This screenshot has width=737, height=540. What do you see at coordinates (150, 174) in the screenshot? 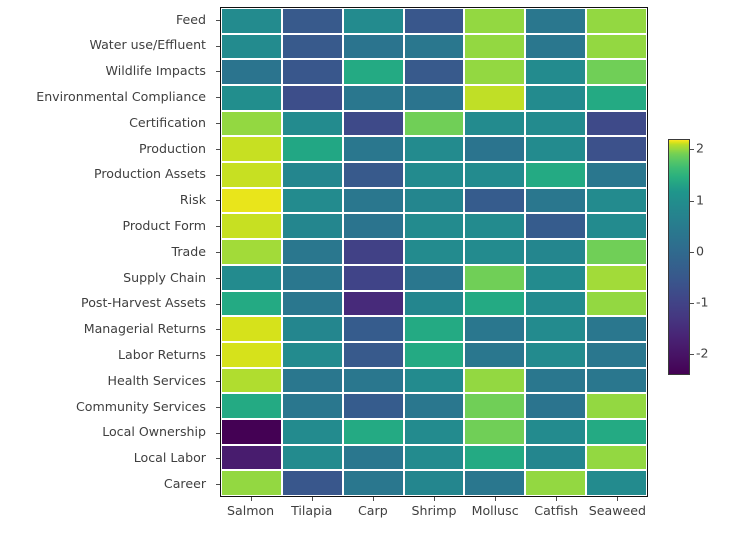
I see `y-axis-label: Production Assets` at bounding box center [150, 174].